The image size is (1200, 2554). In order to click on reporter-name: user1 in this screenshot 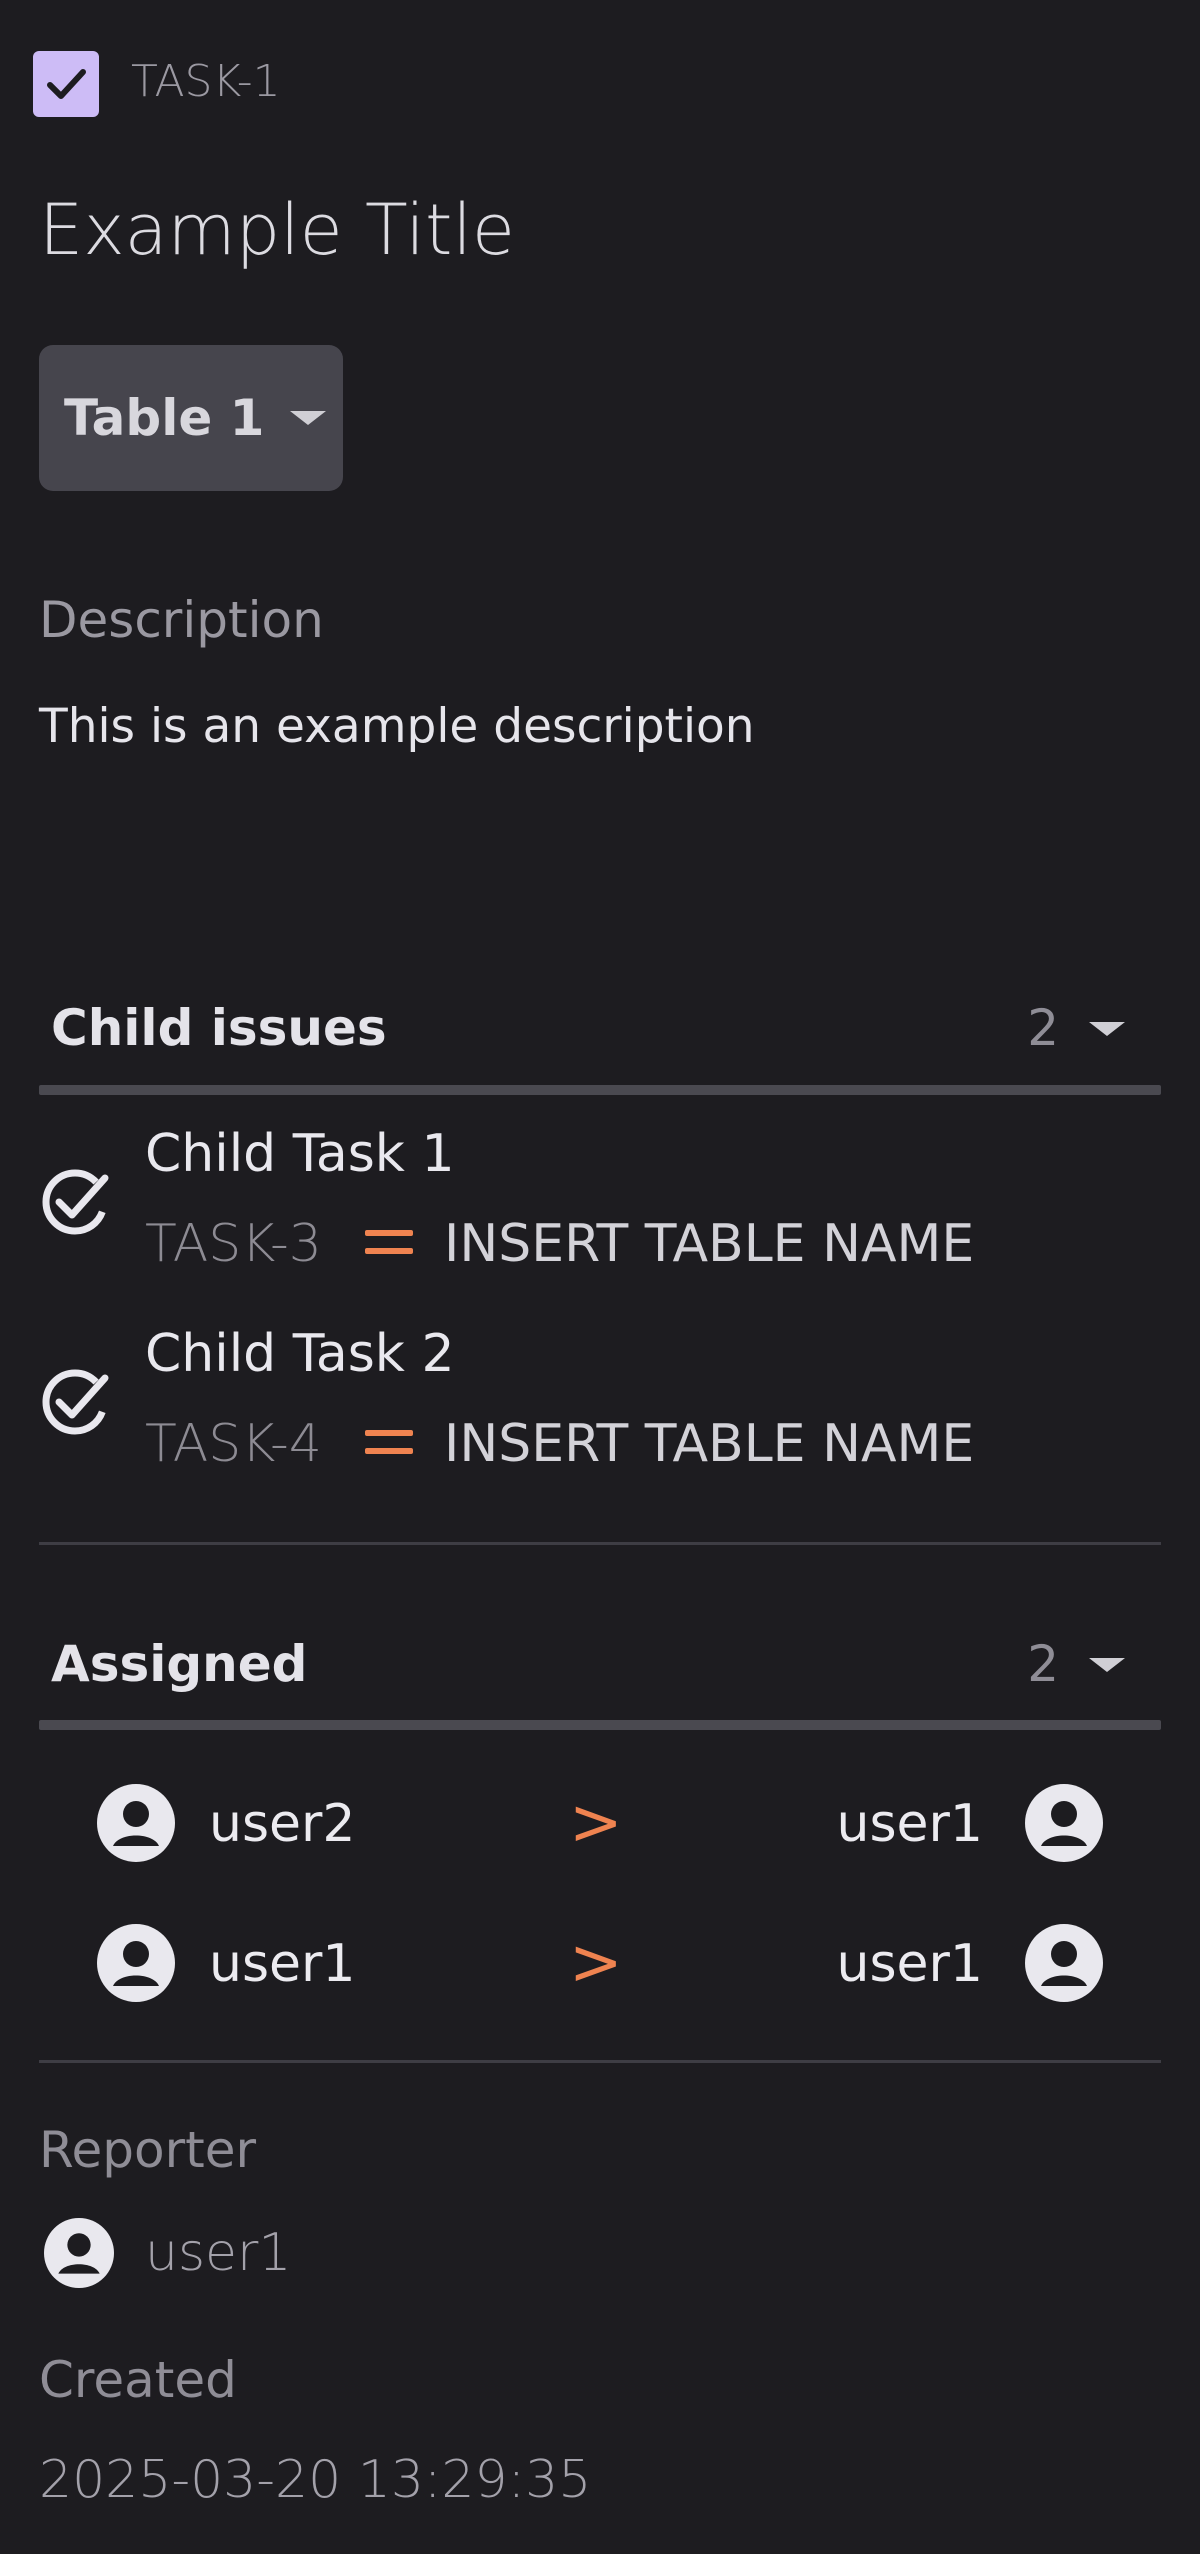, I will do `click(218, 2253)`.